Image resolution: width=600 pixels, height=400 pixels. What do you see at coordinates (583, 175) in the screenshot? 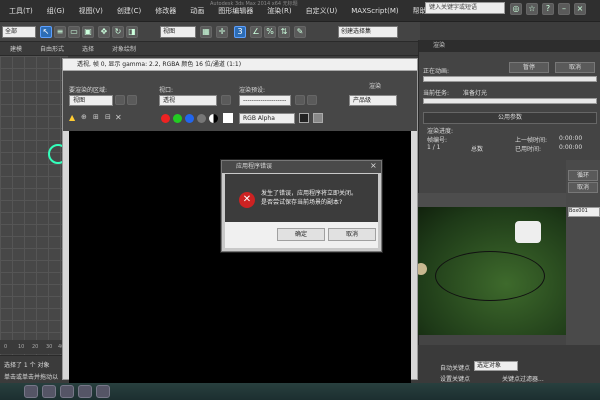
I see `loop-button: 循环` at bounding box center [583, 175].